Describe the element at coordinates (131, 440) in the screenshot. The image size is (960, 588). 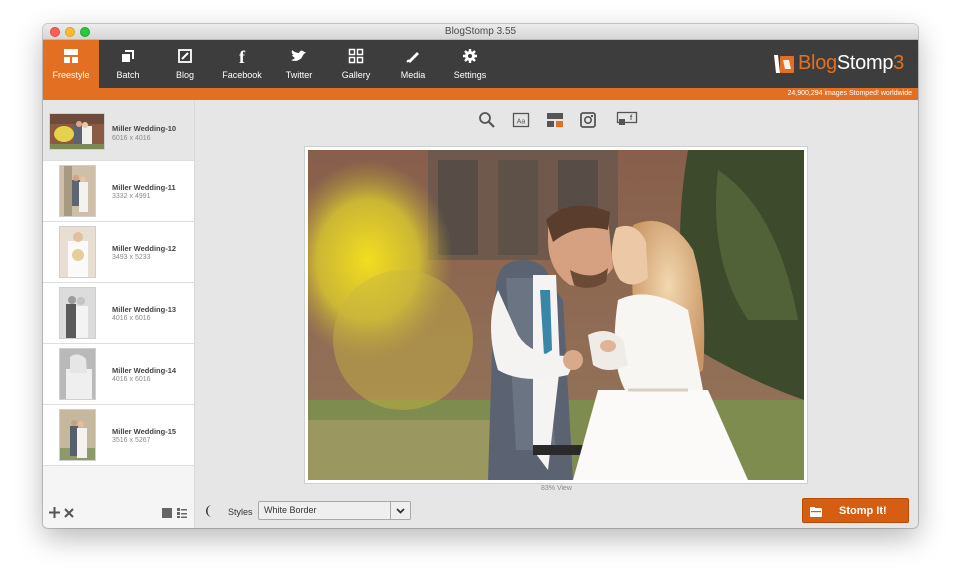
I see `image-dimensions: 3516 x 5267` at that location.